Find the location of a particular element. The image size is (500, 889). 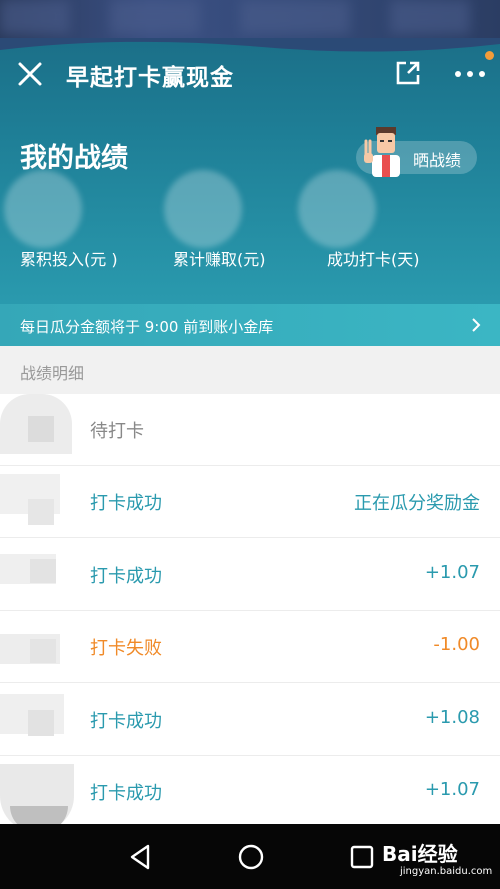

detail-header-text: 战绩明细 is located at coordinates (52, 373).